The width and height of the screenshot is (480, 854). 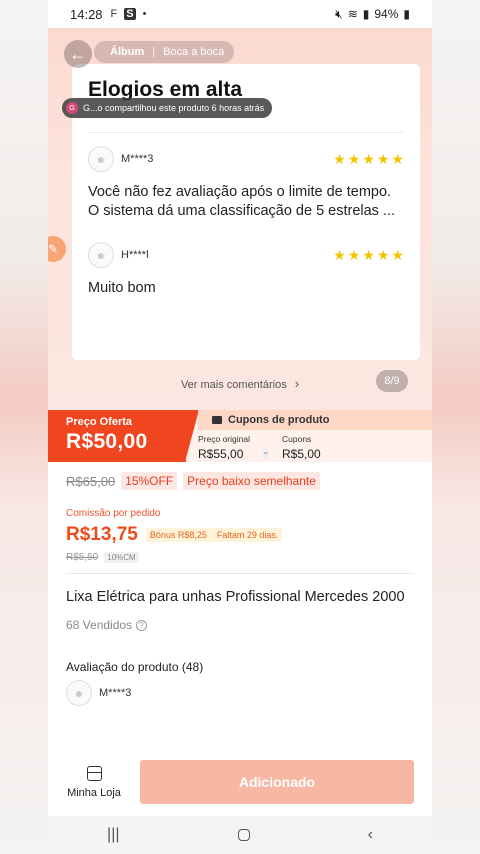 I want to click on info-icon: ?, so click(x=142, y=625).